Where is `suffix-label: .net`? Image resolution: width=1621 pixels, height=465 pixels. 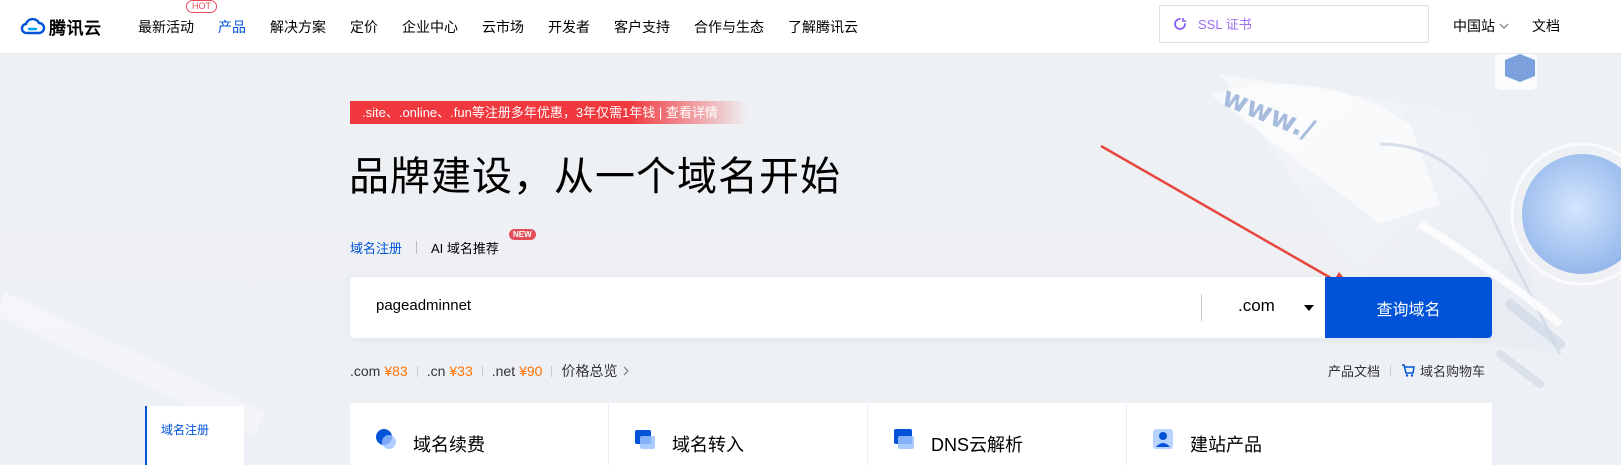 suffix-label: .net is located at coordinates (503, 371).